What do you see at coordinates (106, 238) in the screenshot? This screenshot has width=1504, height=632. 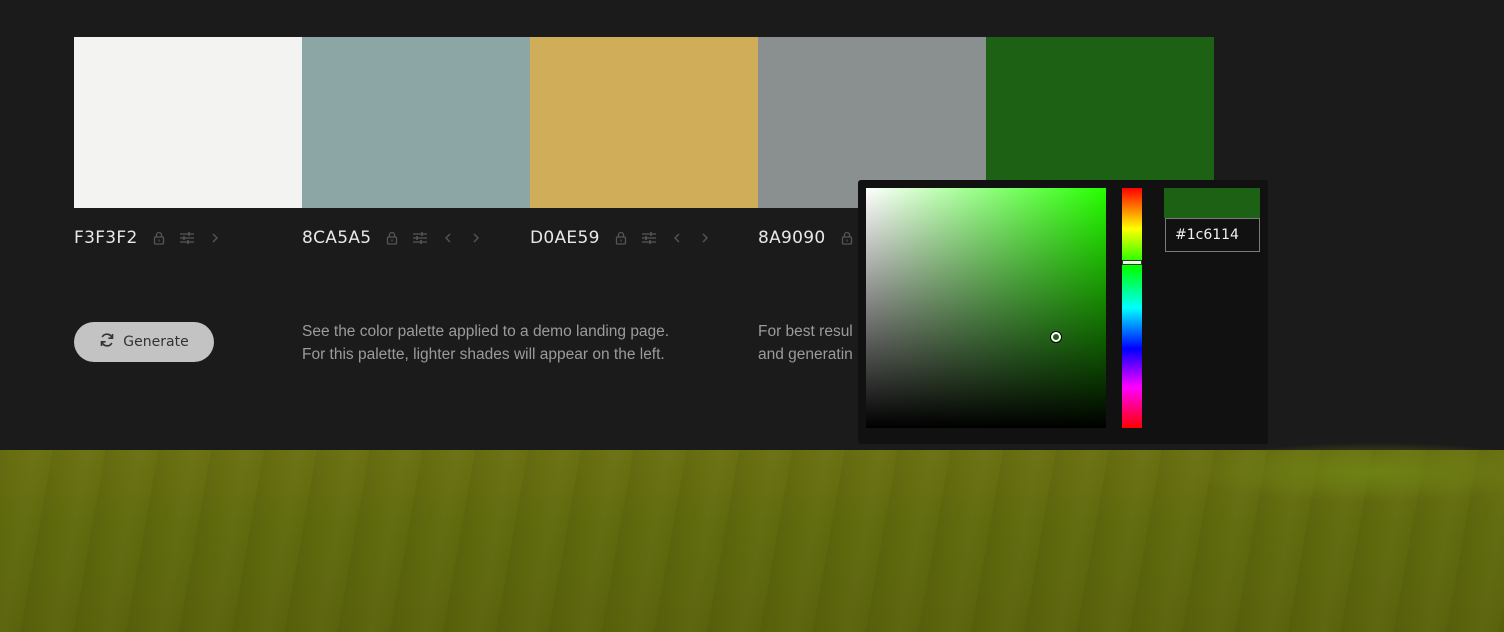 I see `swatch-hex-label: F3F3F2` at bounding box center [106, 238].